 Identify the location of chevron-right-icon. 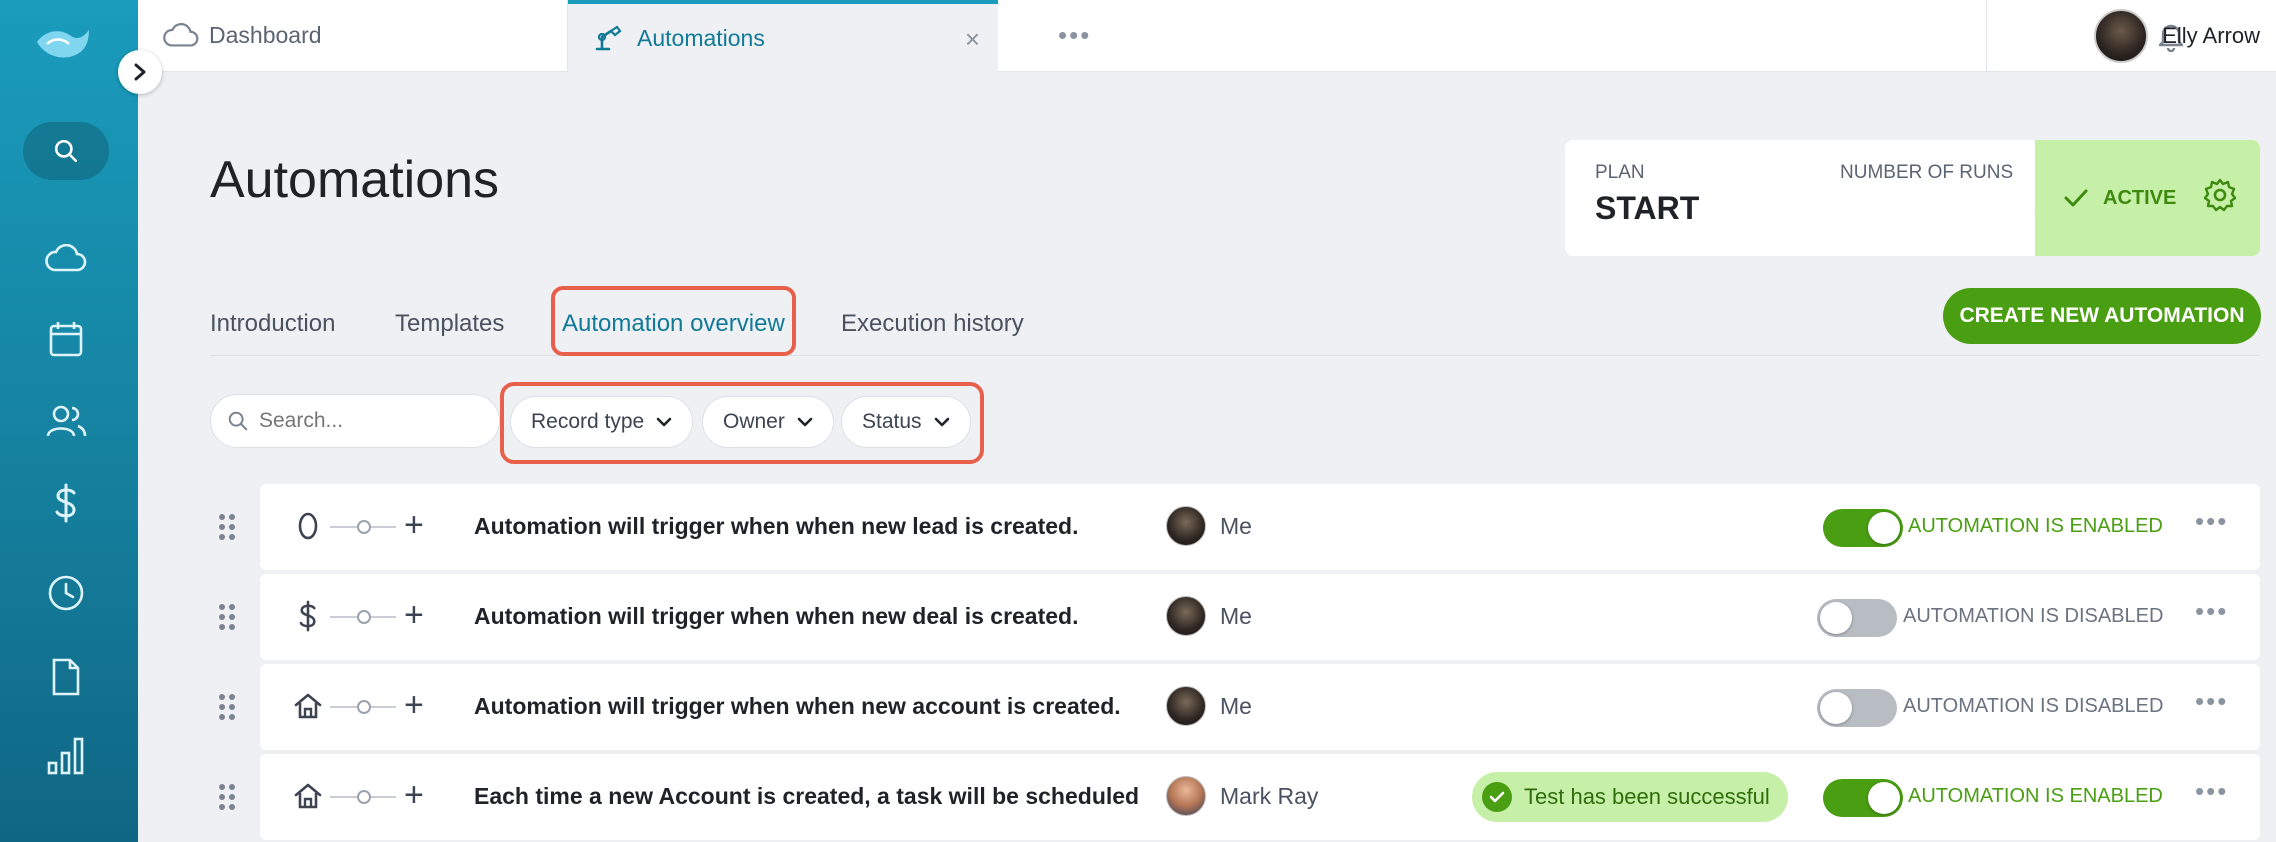
(140, 72).